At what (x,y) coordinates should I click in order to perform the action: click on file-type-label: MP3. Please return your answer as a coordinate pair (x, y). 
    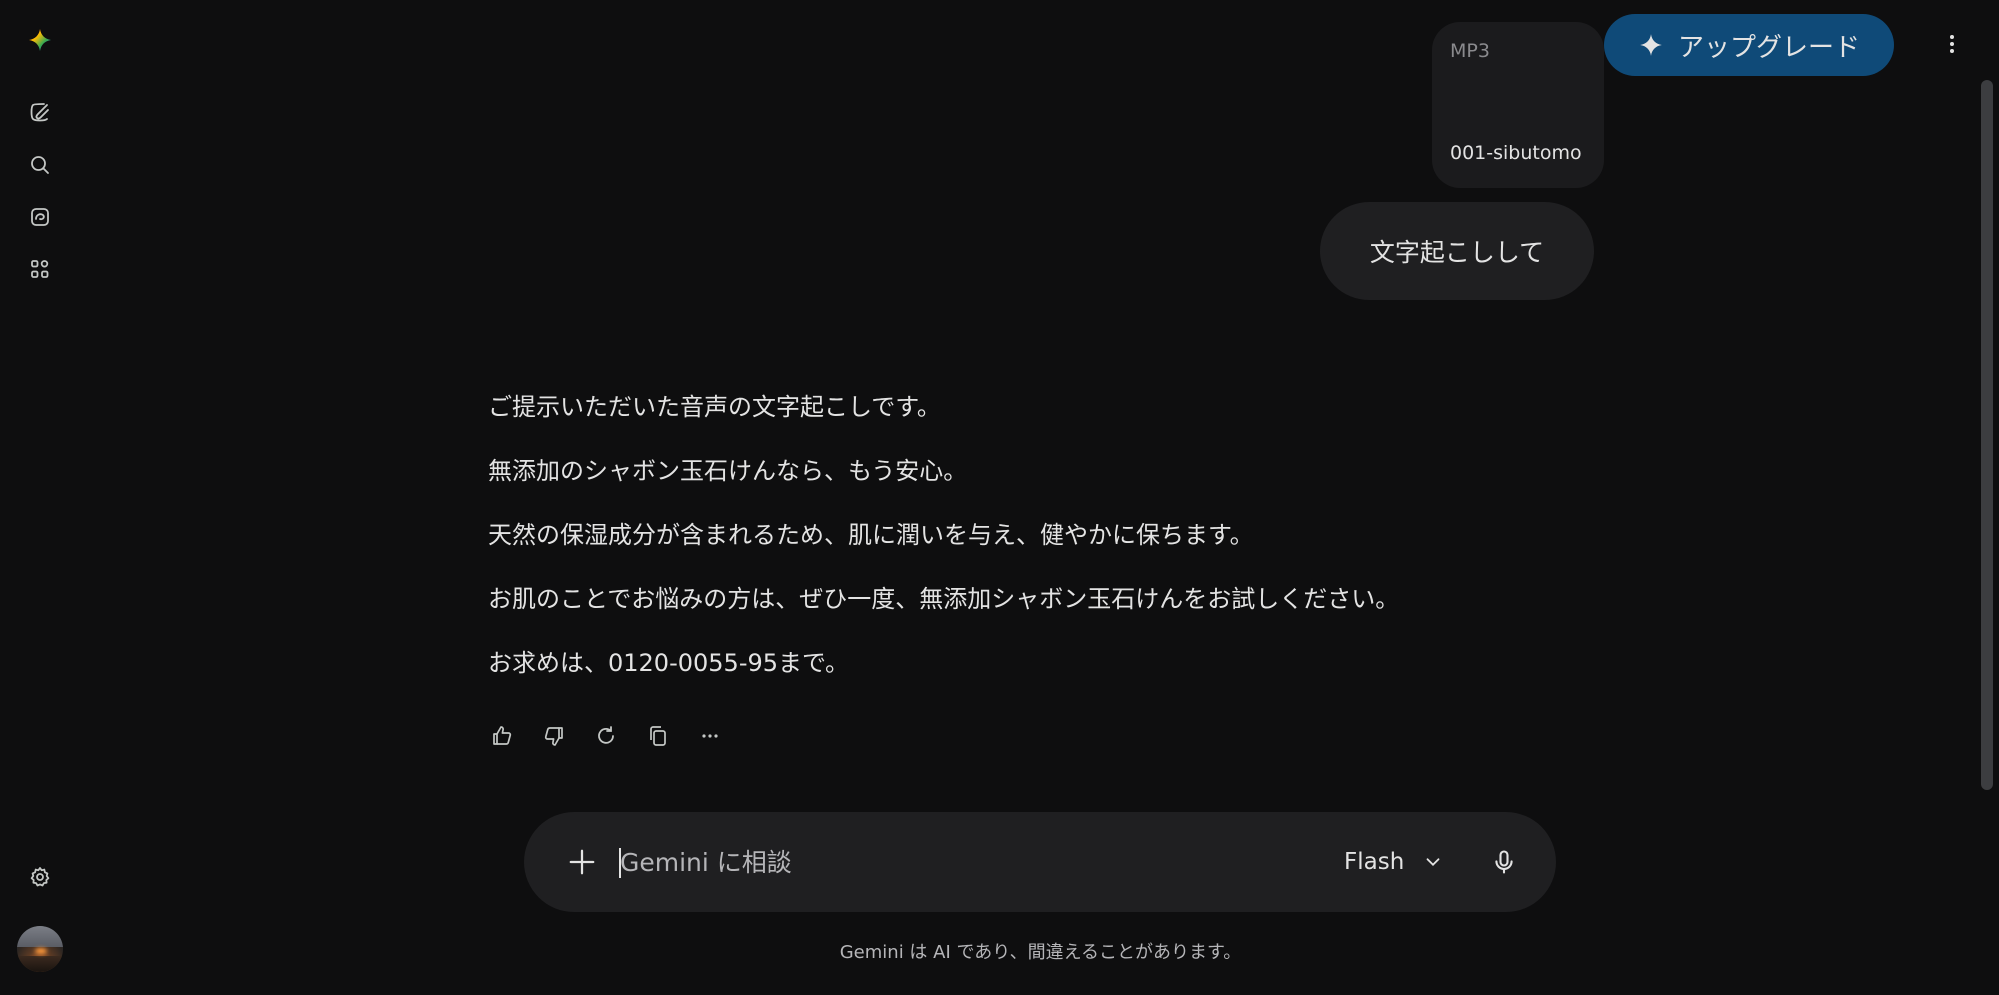
    Looking at the image, I should click on (1470, 51).